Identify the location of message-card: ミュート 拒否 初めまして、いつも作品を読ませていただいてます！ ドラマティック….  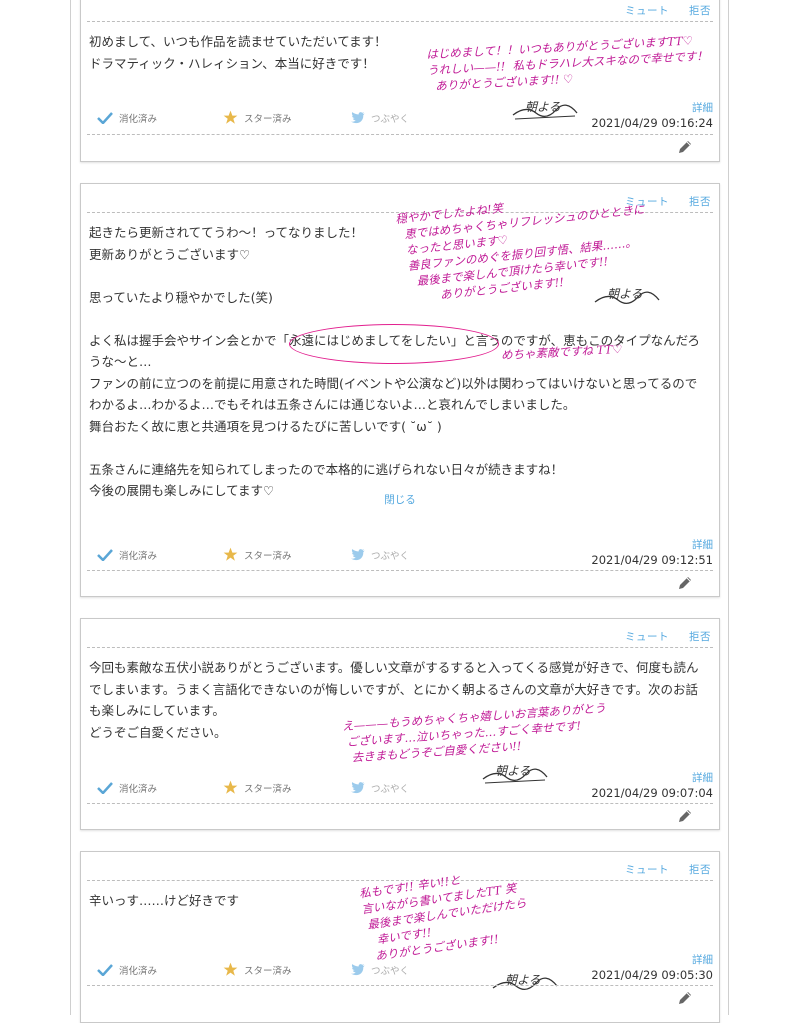
(400, 81).